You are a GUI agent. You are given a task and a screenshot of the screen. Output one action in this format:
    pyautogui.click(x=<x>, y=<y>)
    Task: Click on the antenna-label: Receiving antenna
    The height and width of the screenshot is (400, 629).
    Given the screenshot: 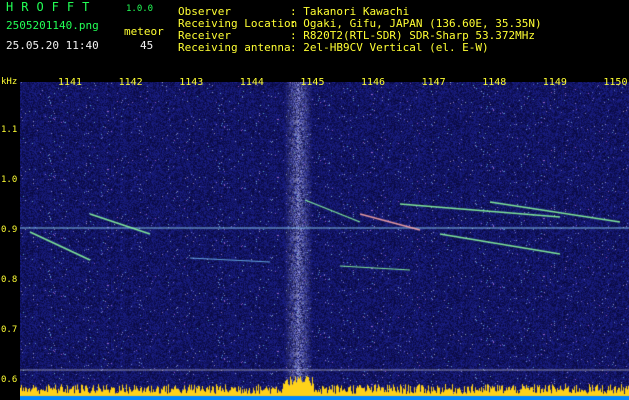 What is the action you would take?
    pyautogui.click(x=234, y=47)
    